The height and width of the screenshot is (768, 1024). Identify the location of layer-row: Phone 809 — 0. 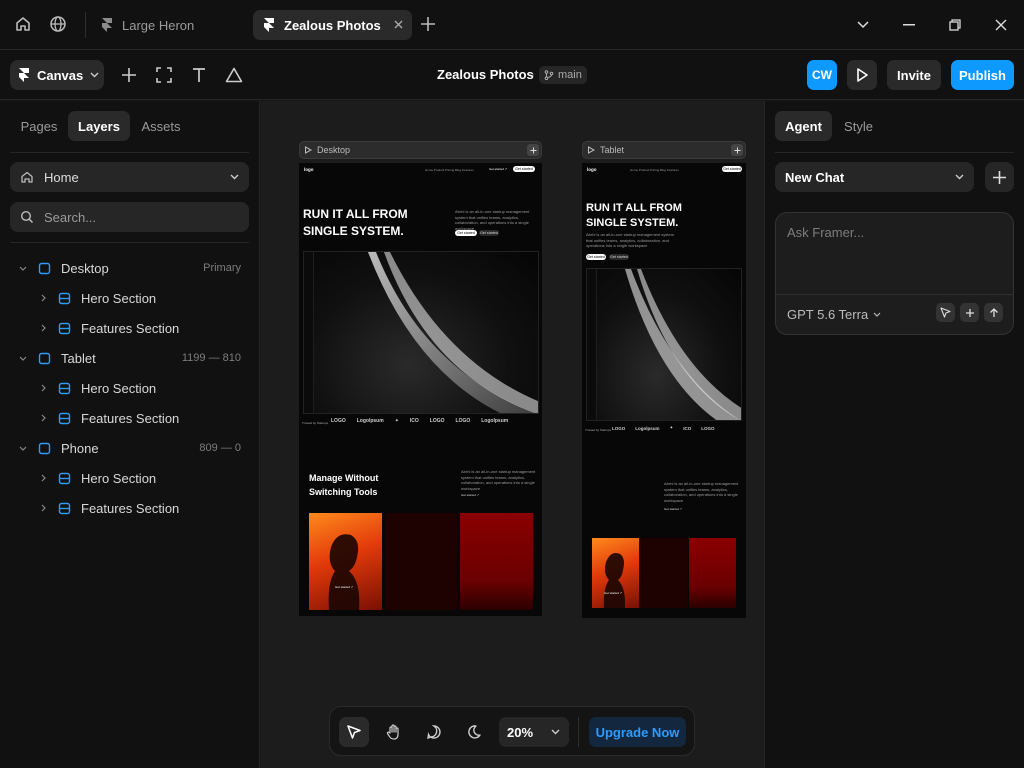
(130, 448).